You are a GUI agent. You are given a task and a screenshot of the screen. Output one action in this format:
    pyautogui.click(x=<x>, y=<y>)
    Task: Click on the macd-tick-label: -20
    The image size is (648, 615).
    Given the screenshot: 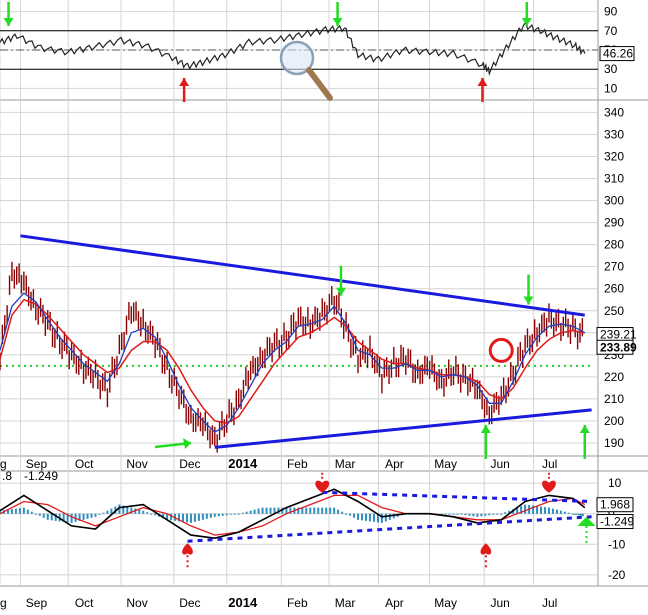 What is the action you would take?
    pyautogui.click(x=617, y=575)
    